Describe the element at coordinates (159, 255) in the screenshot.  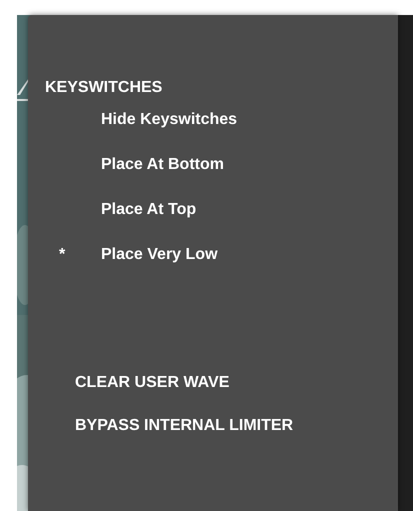
I see `menu-item: Place Very Low` at that location.